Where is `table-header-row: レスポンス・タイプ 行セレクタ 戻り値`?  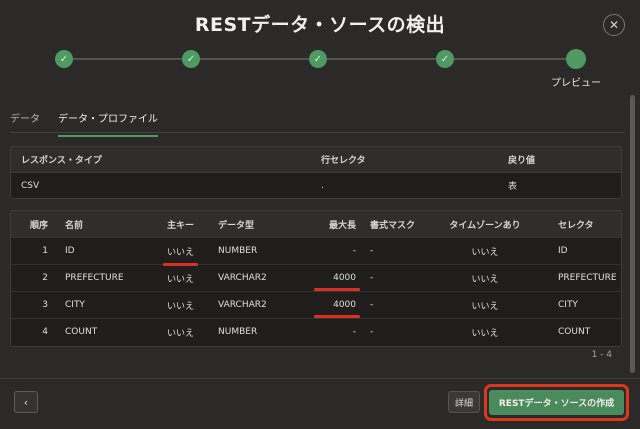
table-header-row: レスポンス・タイプ 行セレクタ 戻り値 is located at coordinates (316, 160).